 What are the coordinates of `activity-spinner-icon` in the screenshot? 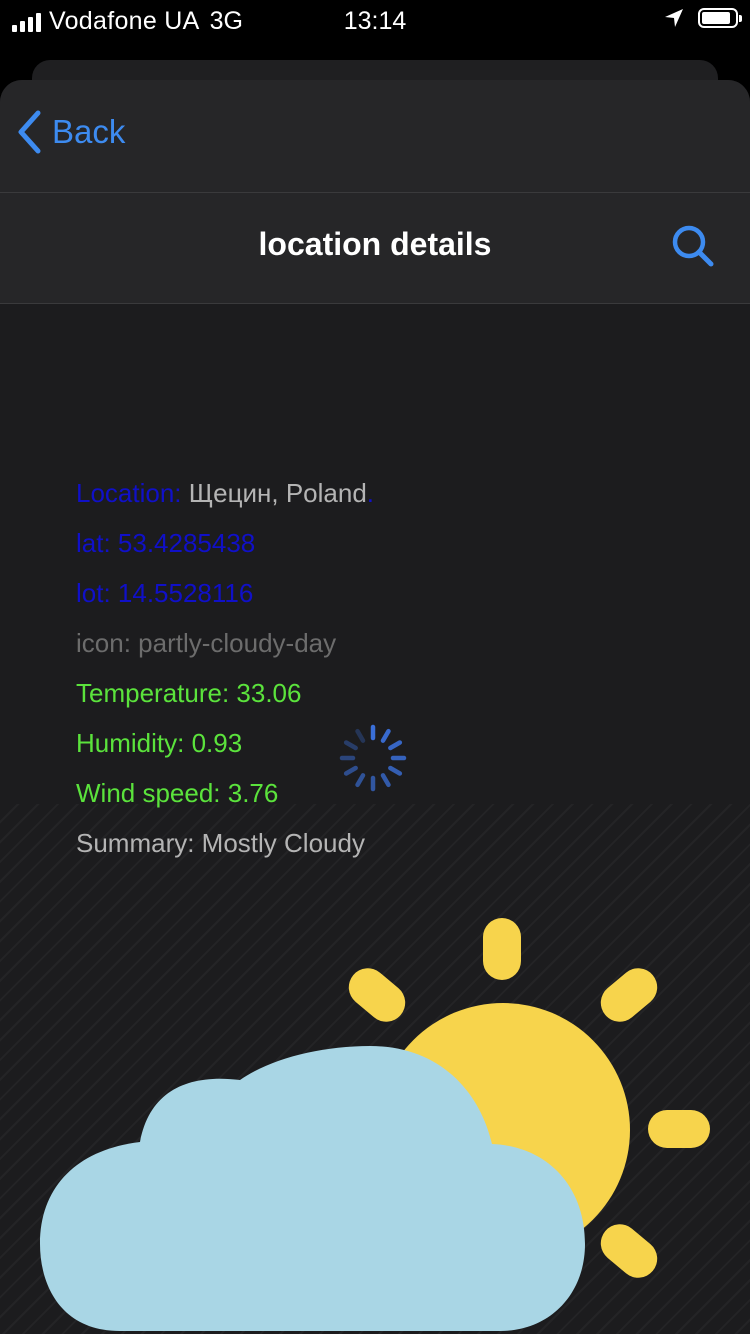 It's located at (373, 758).